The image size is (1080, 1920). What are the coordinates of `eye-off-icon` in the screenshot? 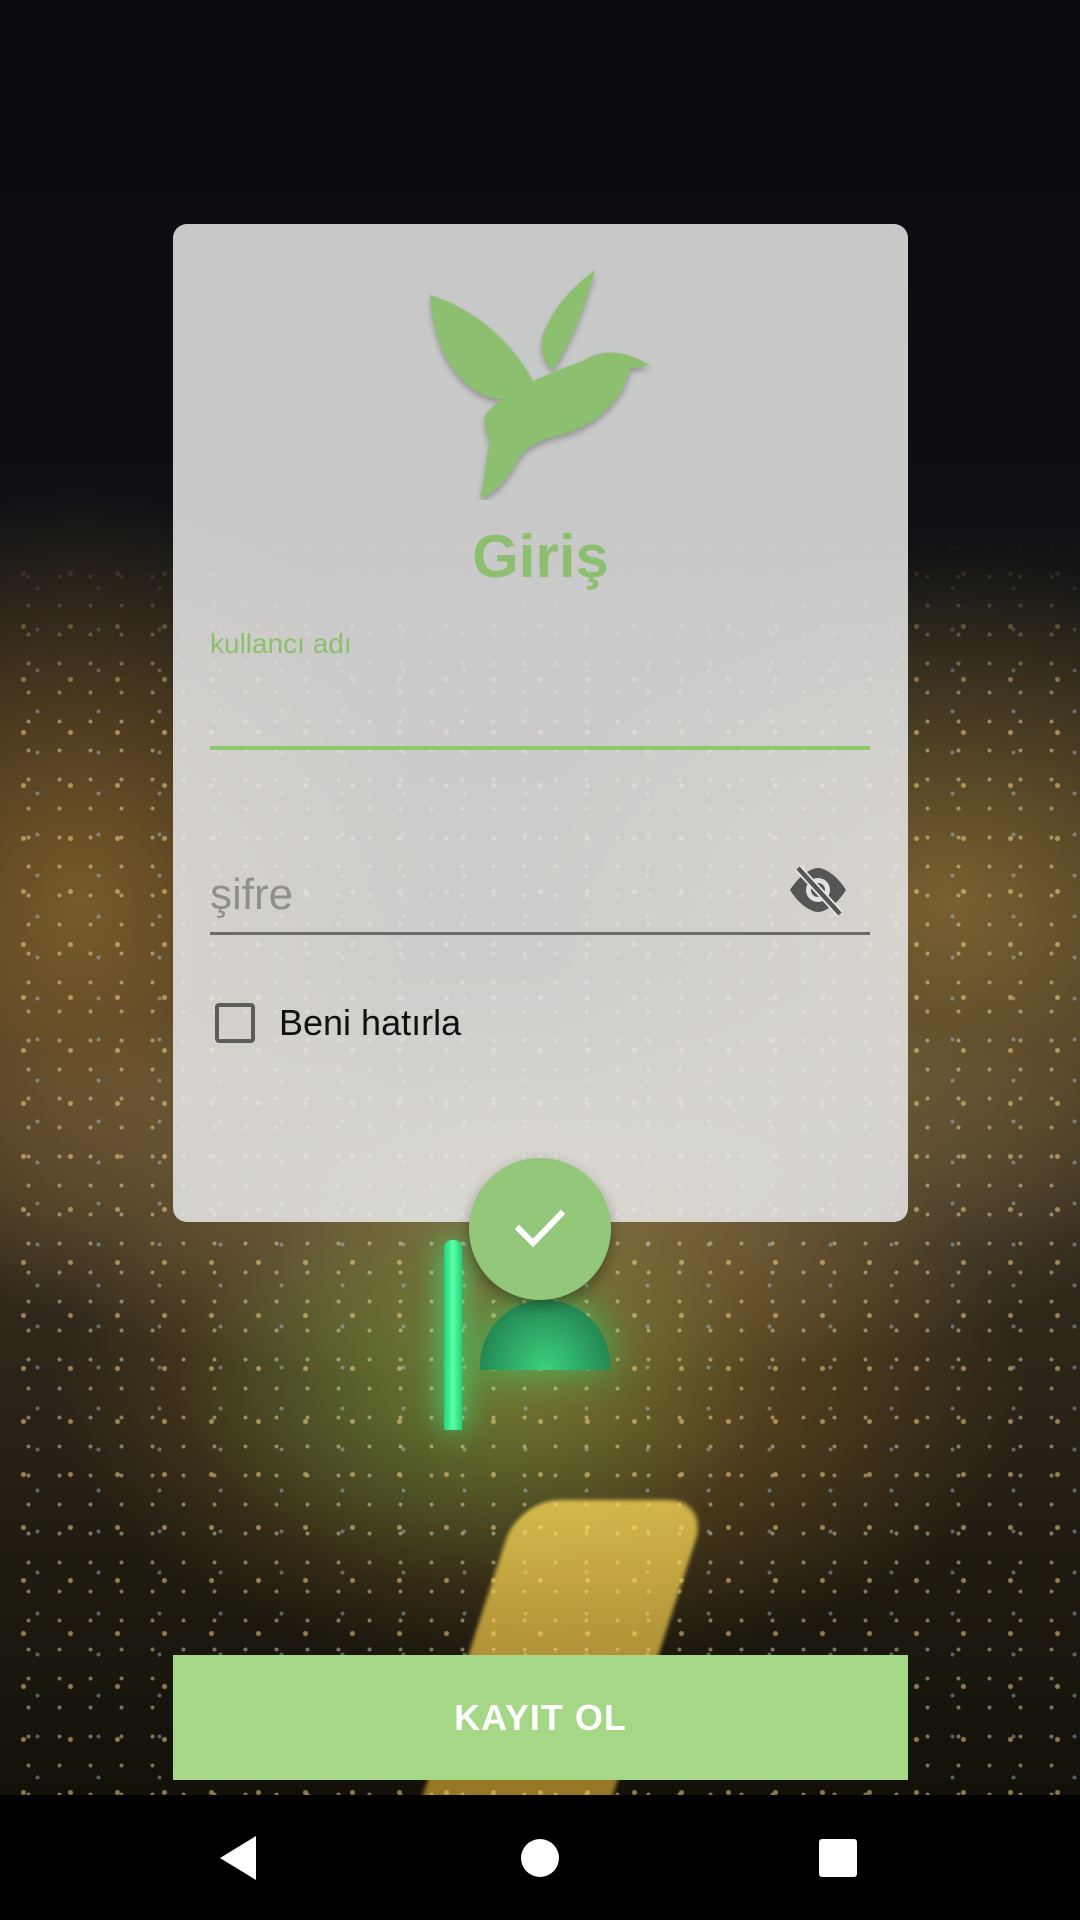 It's located at (818, 890).